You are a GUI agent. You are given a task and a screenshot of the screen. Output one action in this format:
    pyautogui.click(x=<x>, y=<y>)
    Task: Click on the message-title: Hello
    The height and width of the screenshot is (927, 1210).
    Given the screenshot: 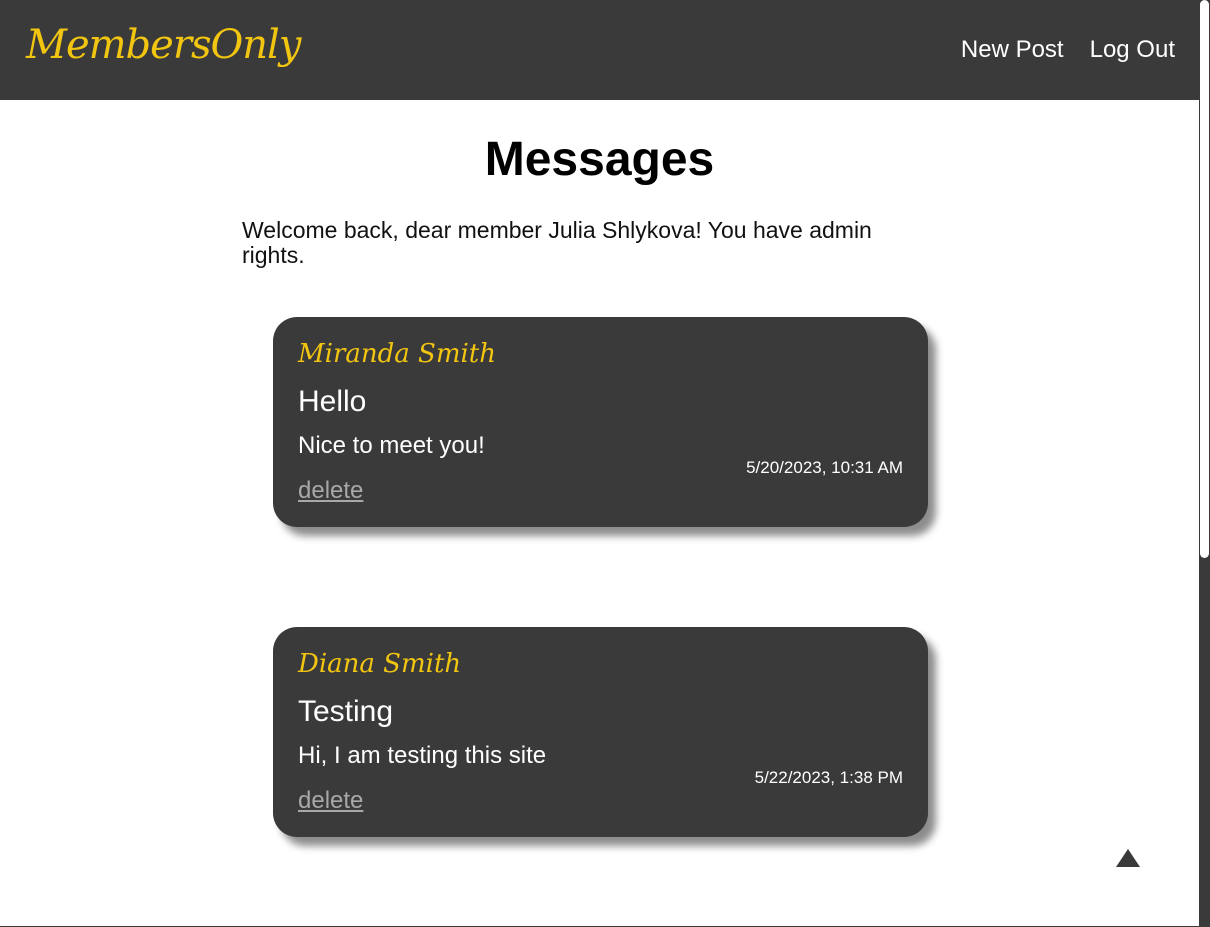 What is the action you would take?
    pyautogui.click(x=332, y=401)
    